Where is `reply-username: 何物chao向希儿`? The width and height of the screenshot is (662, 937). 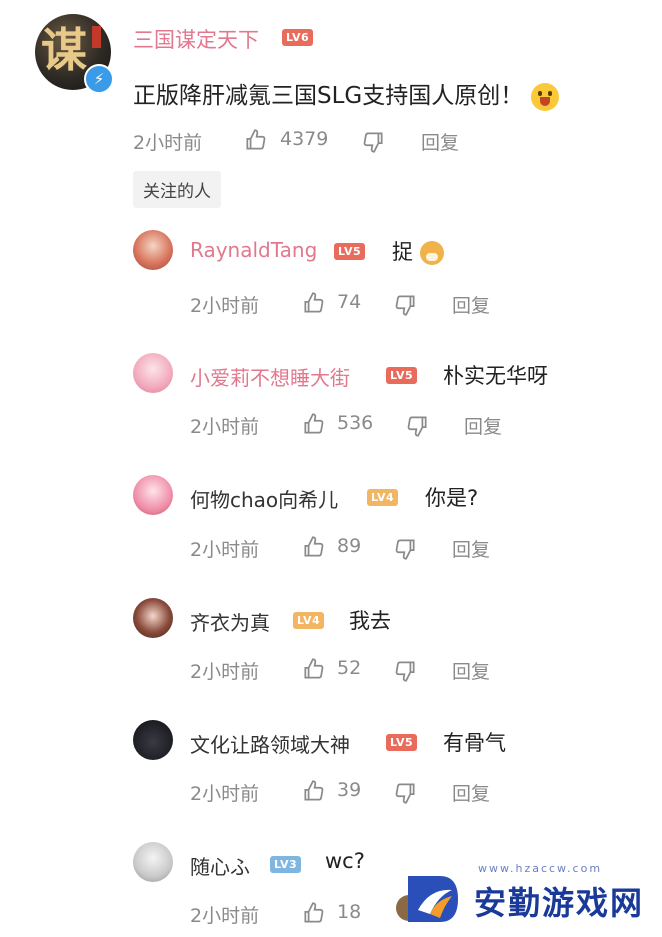
reply-username: 何物chao向希儿 is located at coordinates (264, 498).